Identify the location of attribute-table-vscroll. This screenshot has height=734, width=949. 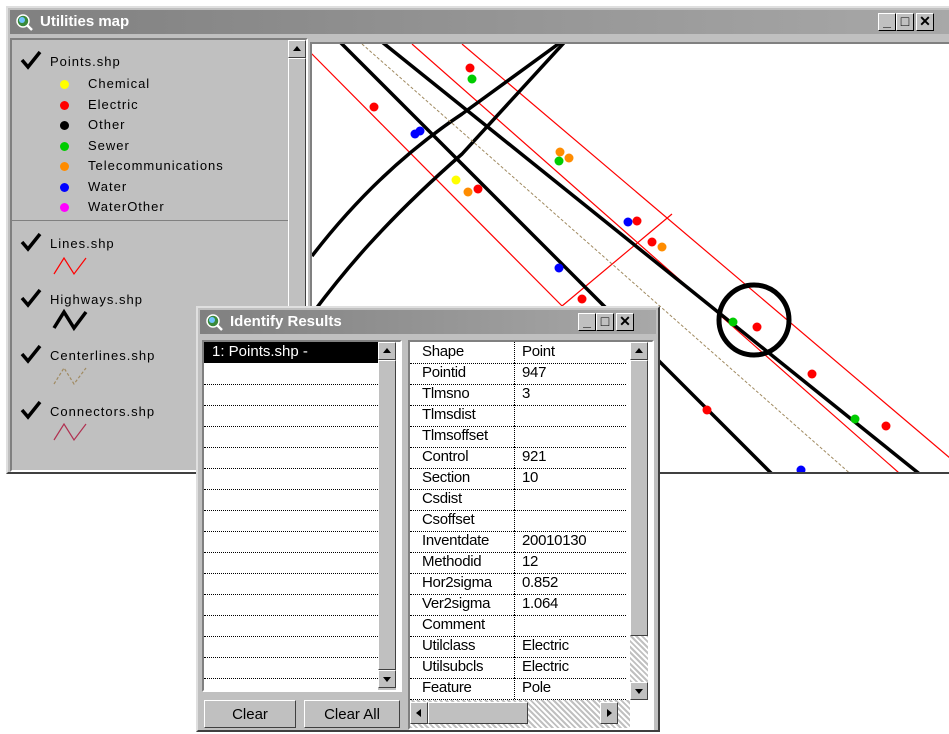
(639, 521).